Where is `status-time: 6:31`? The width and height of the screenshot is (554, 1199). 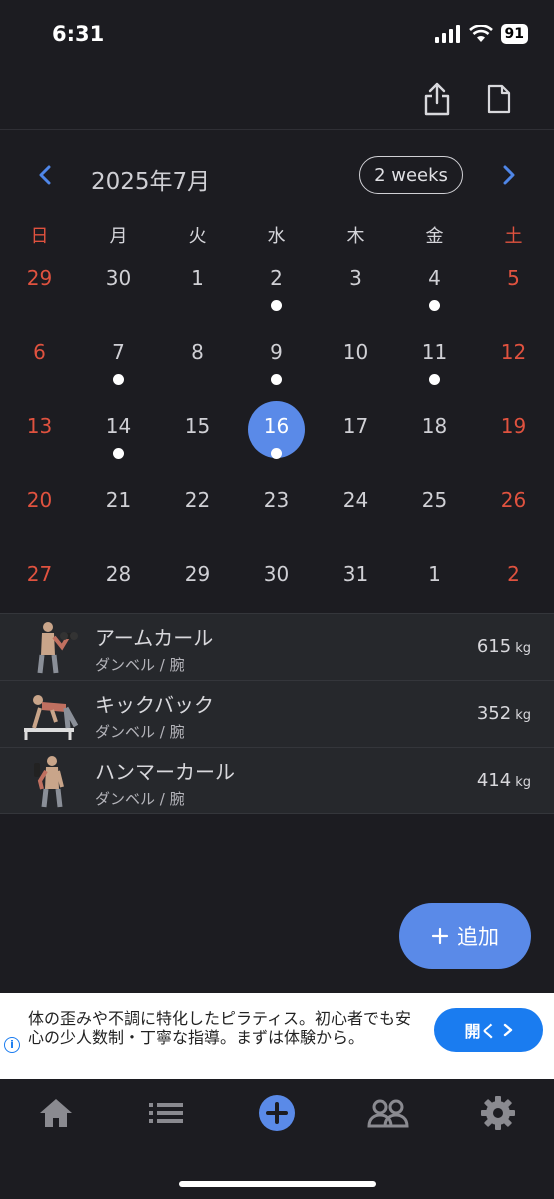
status-time: 6:31 is located at coordinates (78, 34).